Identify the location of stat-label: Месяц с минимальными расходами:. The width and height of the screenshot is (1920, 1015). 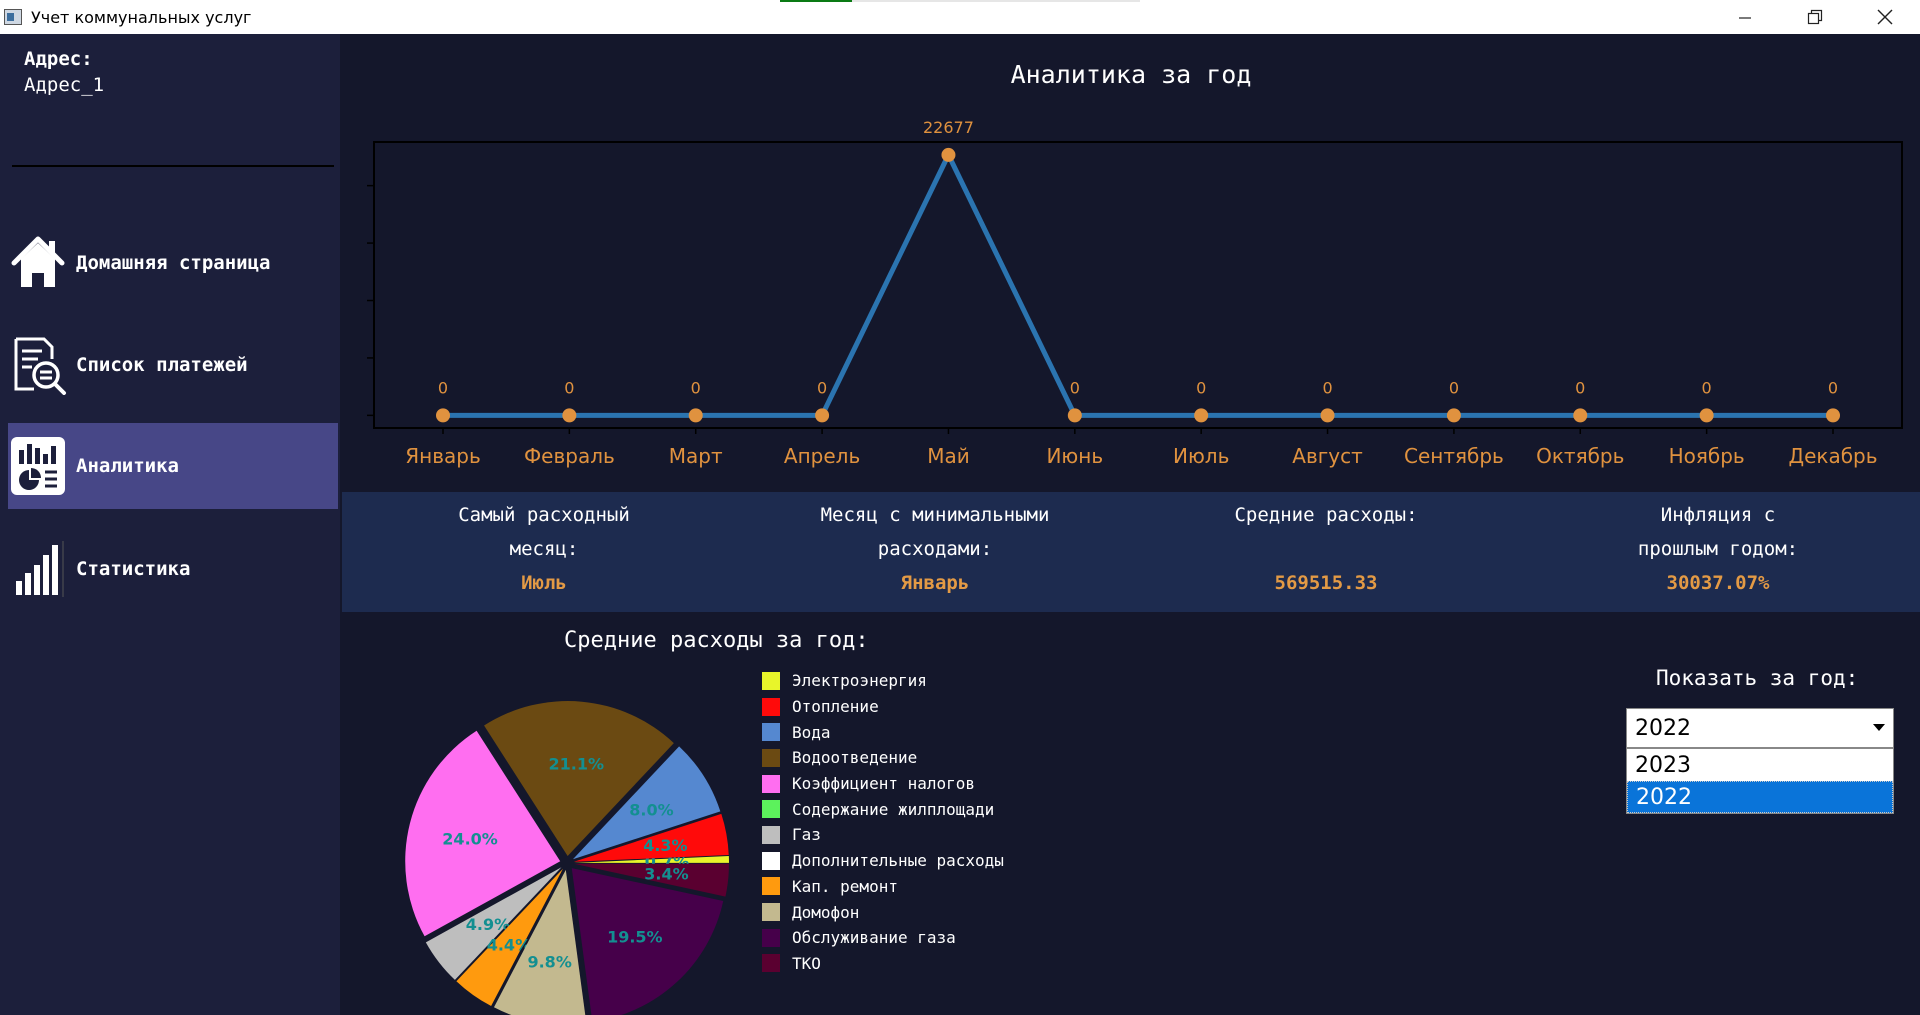
(935, 532).